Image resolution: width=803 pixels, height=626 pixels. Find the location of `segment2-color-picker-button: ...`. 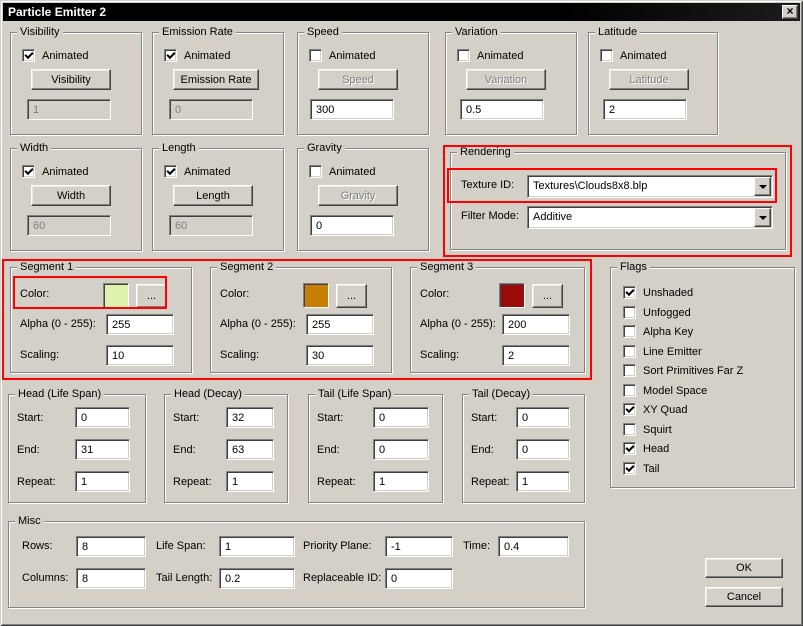

segment2-color-picker-button: ... is located at coordinates (351, 296).